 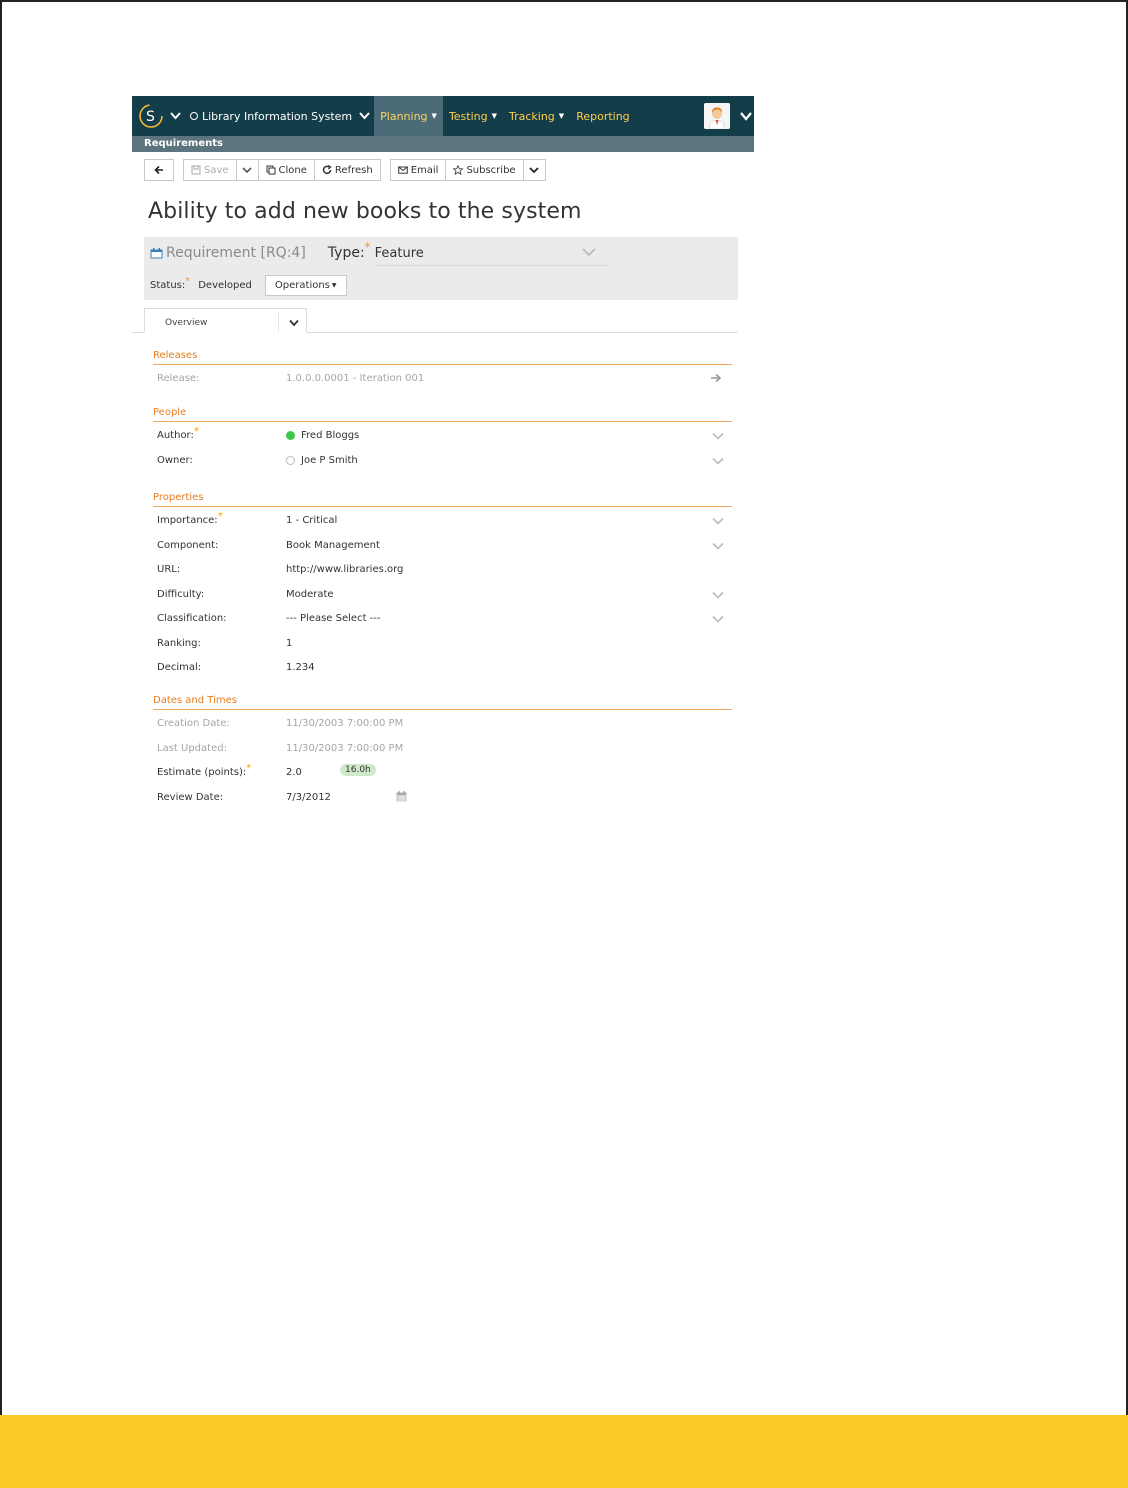 What do you see at coordinates (346, 796) in the screenshot?
I see `review-date-value: 7/3/2012` at bounding box center [346, 796].